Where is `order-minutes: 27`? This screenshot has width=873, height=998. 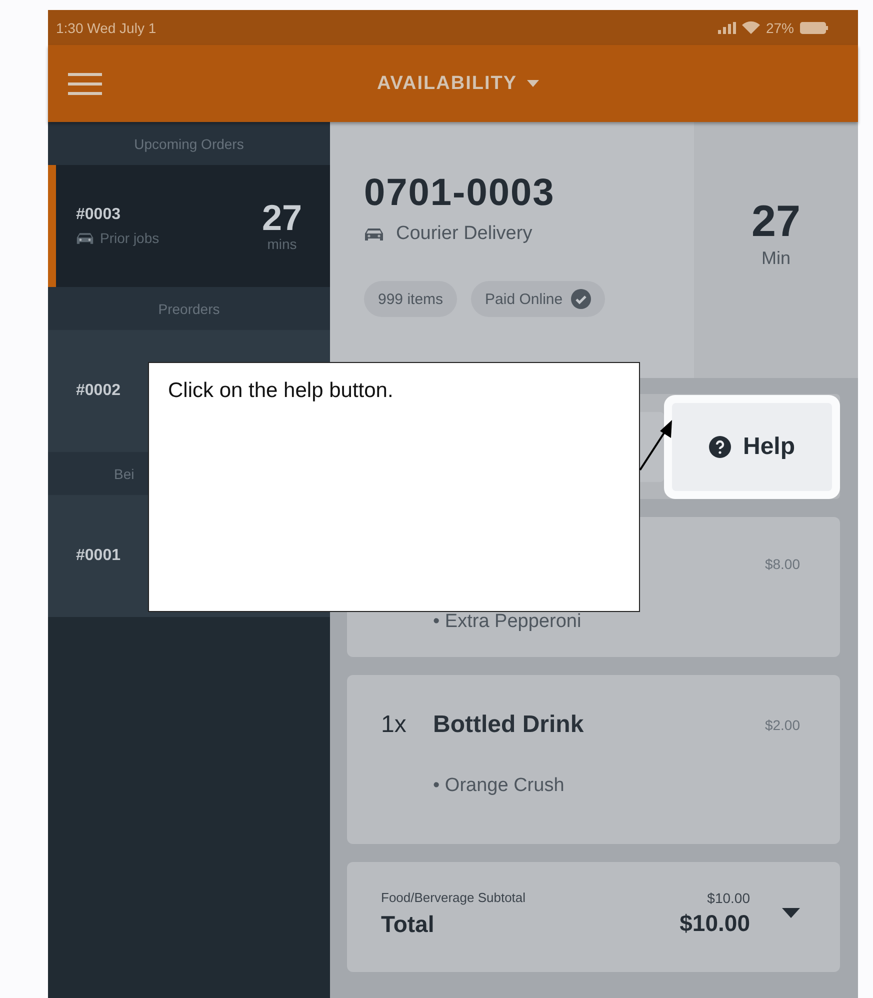
order-minutes: 27 is located at coordinates (282, 218).